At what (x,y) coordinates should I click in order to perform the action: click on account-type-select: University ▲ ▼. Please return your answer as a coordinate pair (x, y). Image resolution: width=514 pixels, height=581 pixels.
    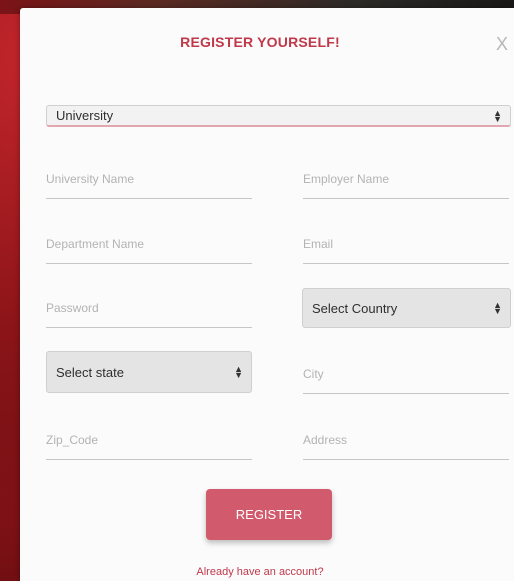
    Looking at the image, I should click on (278, 116).